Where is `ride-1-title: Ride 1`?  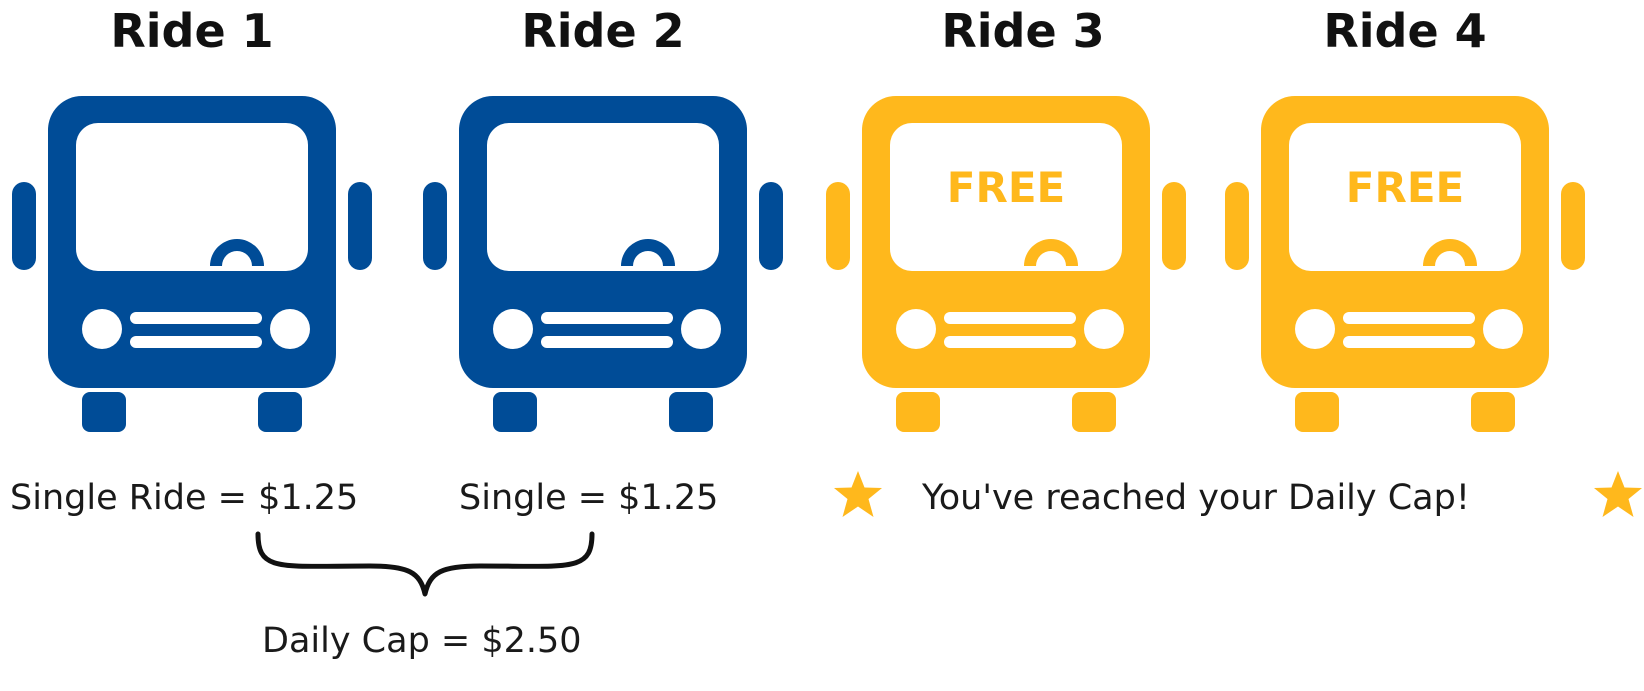 ride-1-title: Ride 1 is located at coordinates (192, 31).